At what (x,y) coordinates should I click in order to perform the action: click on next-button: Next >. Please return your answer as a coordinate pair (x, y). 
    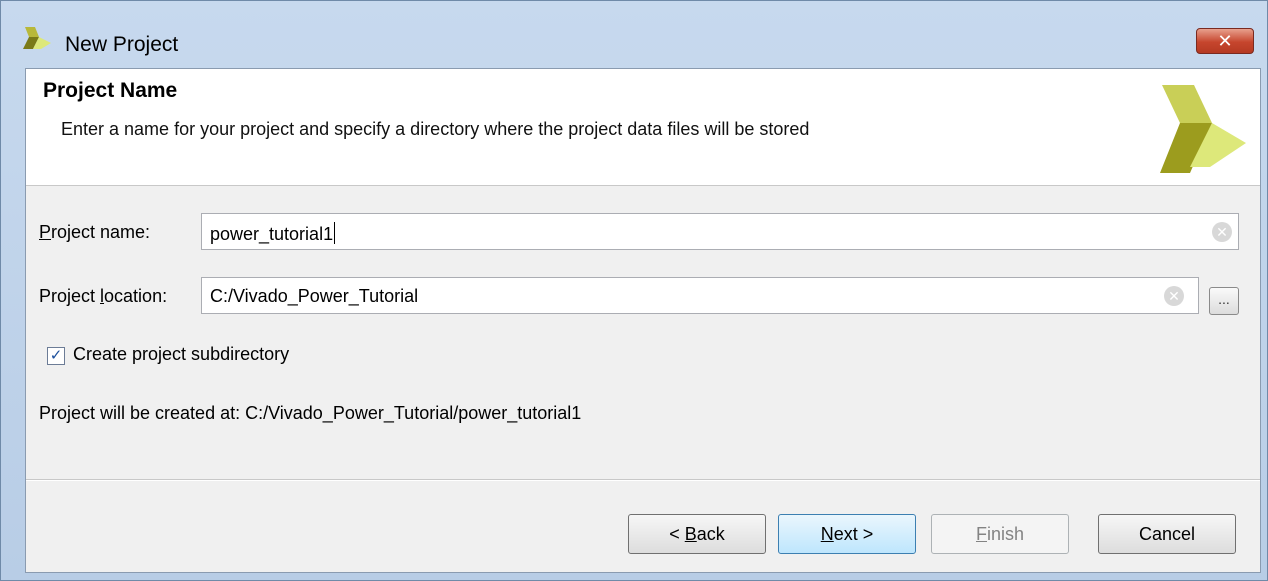
    Looking at the image, I should click on (847, 534).